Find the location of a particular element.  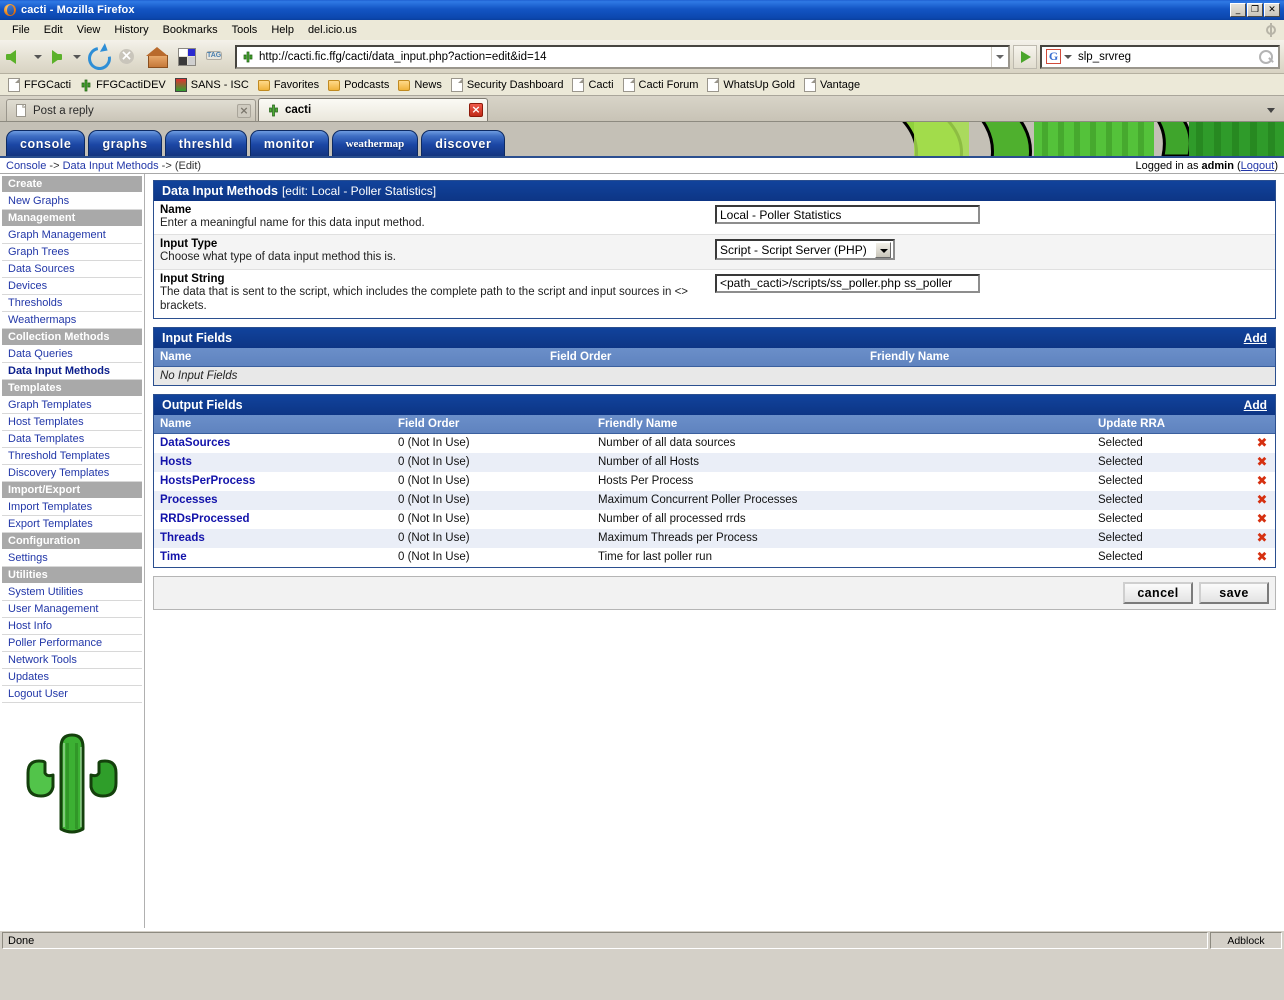

bookmark-item: Cacti Forum is located at coordinates (660, 84).